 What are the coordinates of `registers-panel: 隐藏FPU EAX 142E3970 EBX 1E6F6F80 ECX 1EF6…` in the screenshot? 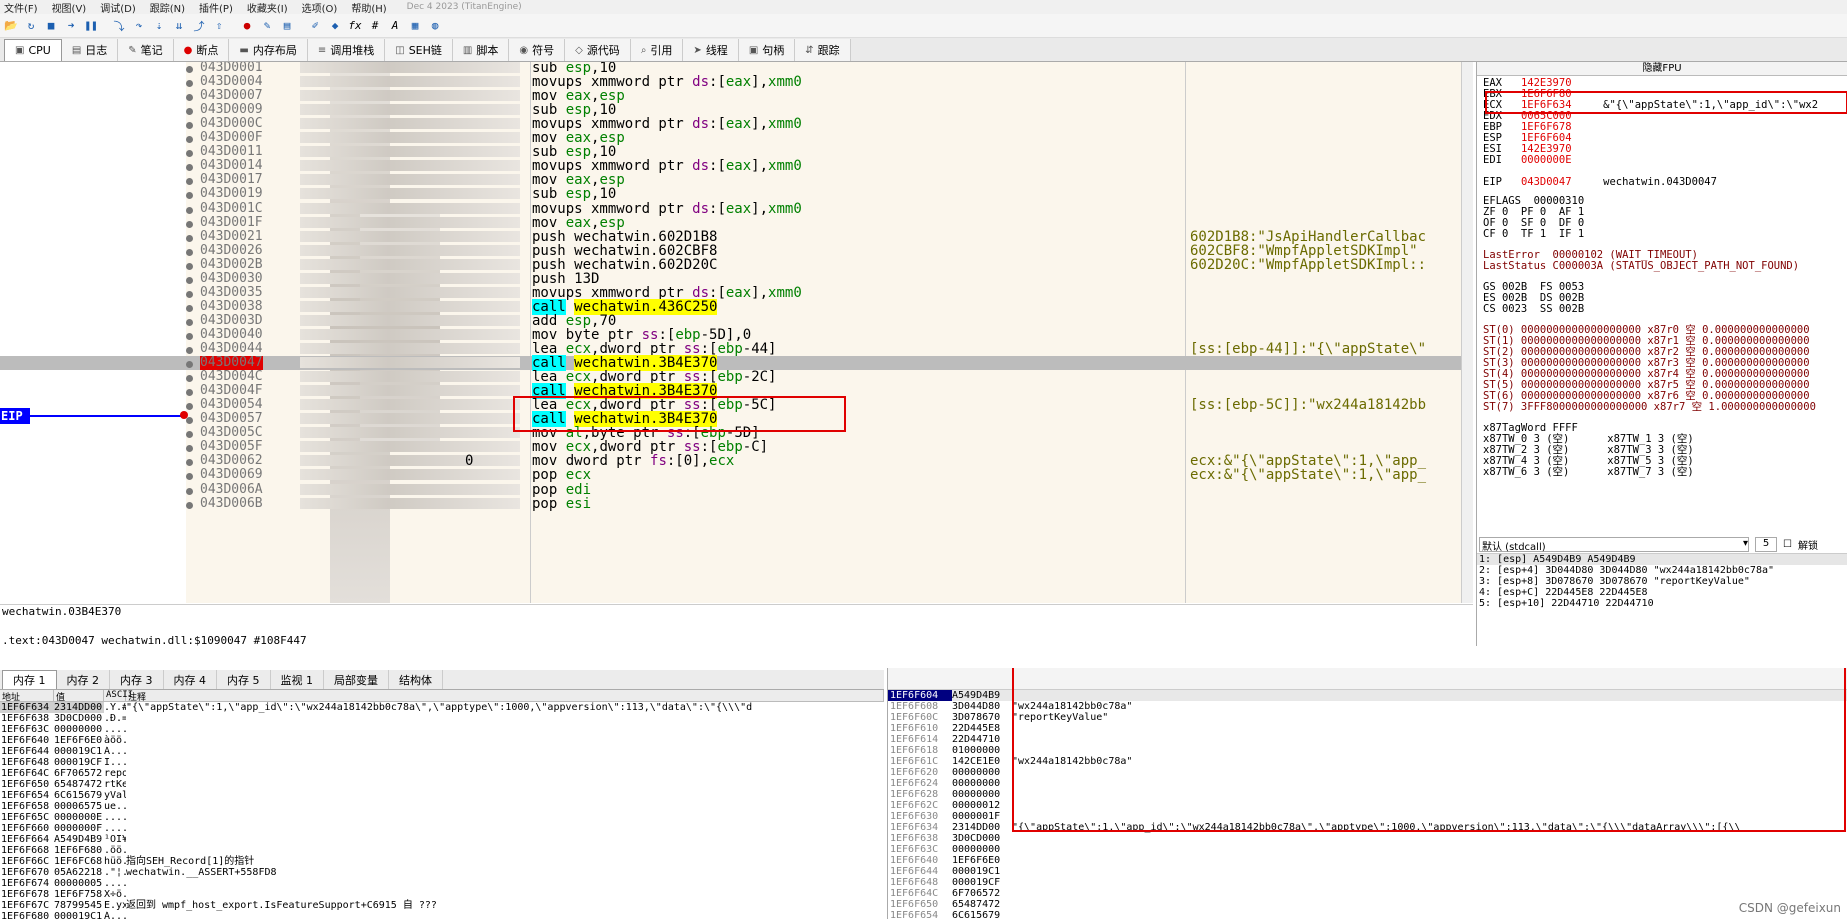 It's located at (1661, 302).